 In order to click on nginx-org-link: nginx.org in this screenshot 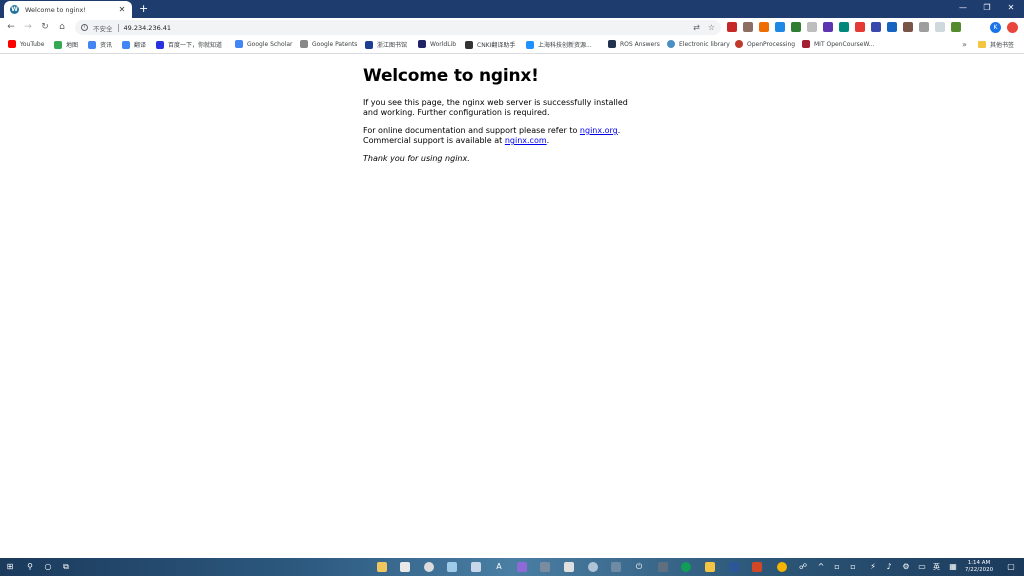, I will do `click(599, 130)`.